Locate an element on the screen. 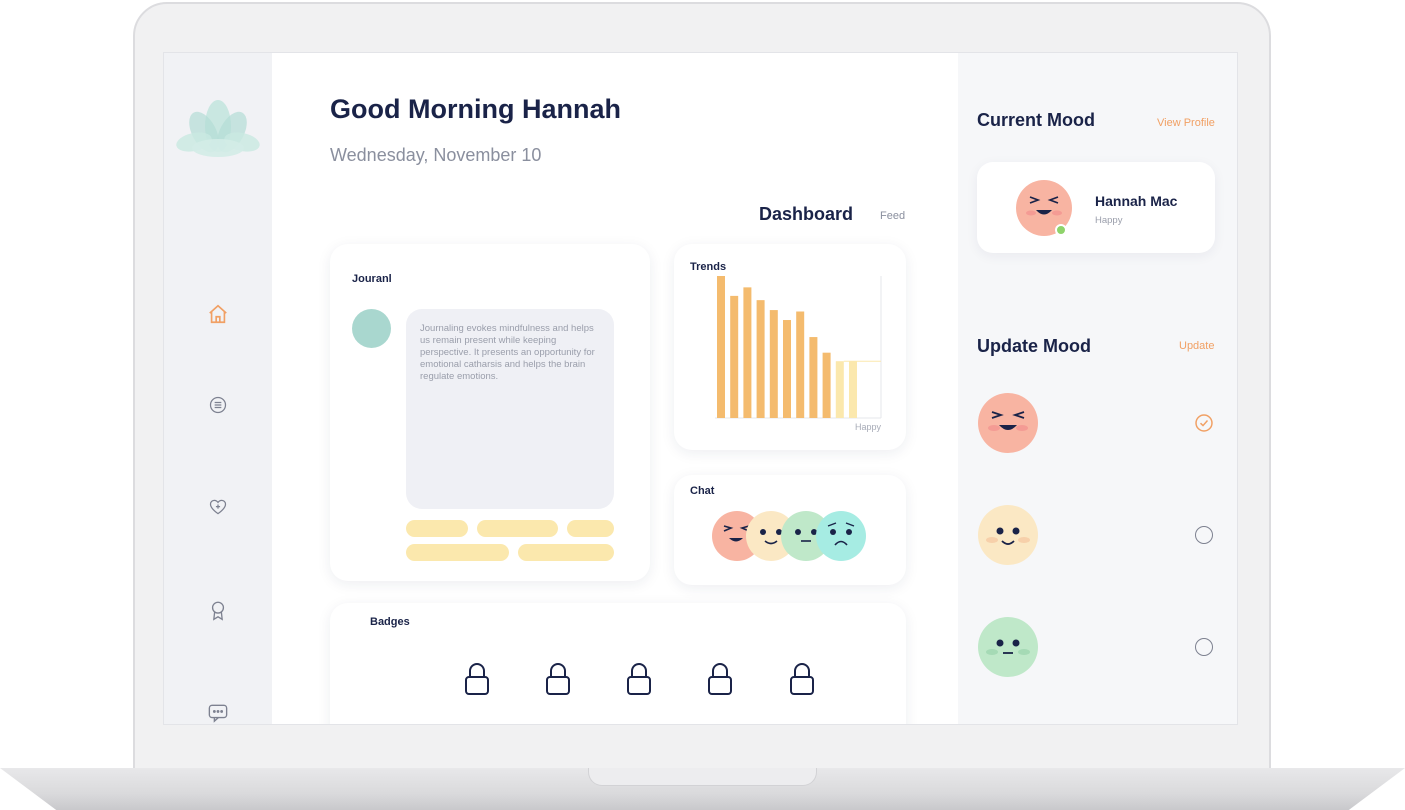 The image size is (1405, 810). award-icon is located at coordinates (218, 611).